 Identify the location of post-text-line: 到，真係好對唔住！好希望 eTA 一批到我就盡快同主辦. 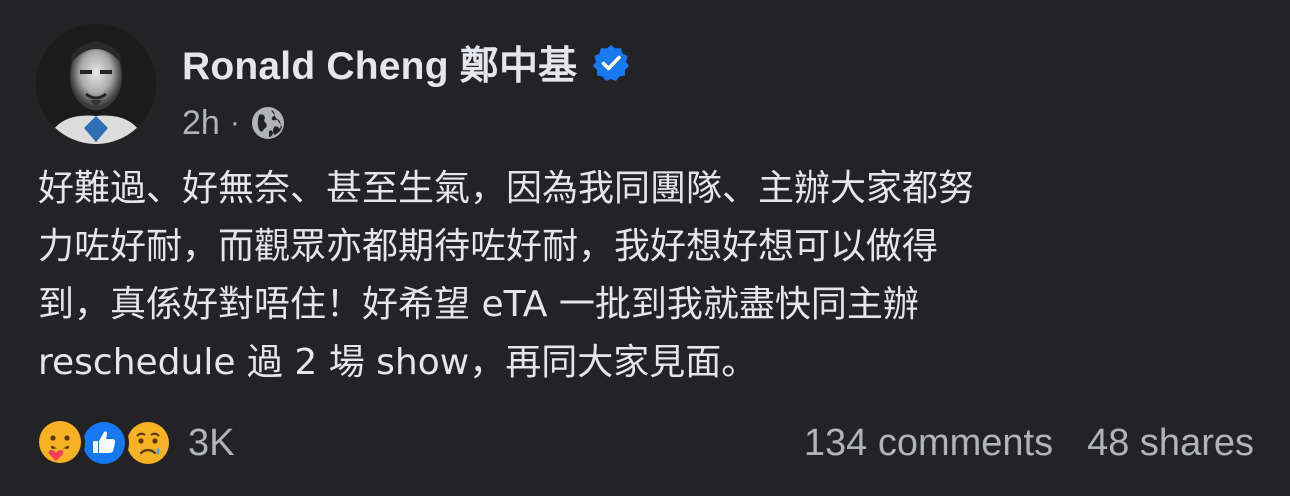
(478, 304).